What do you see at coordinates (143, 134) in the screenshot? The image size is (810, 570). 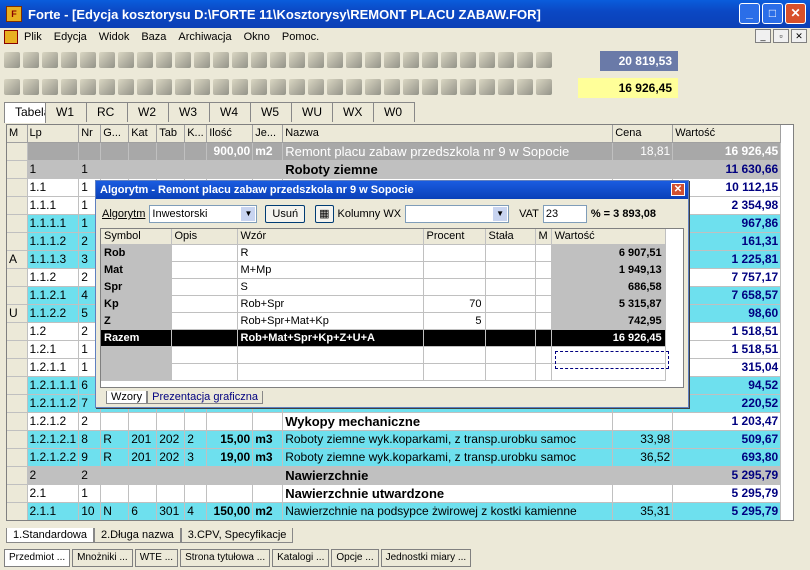 I see `column-header: Kat` at bounding box center [143, 134].